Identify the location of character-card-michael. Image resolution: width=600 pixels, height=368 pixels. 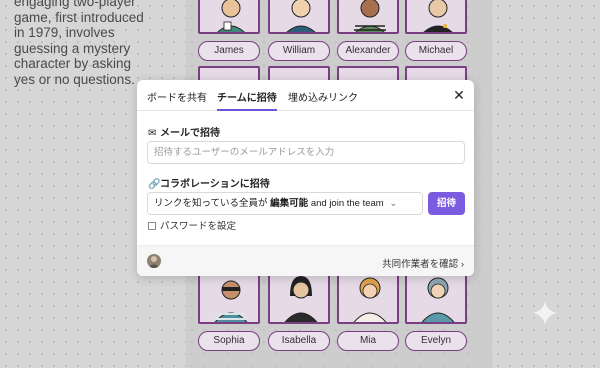
(436, 17).